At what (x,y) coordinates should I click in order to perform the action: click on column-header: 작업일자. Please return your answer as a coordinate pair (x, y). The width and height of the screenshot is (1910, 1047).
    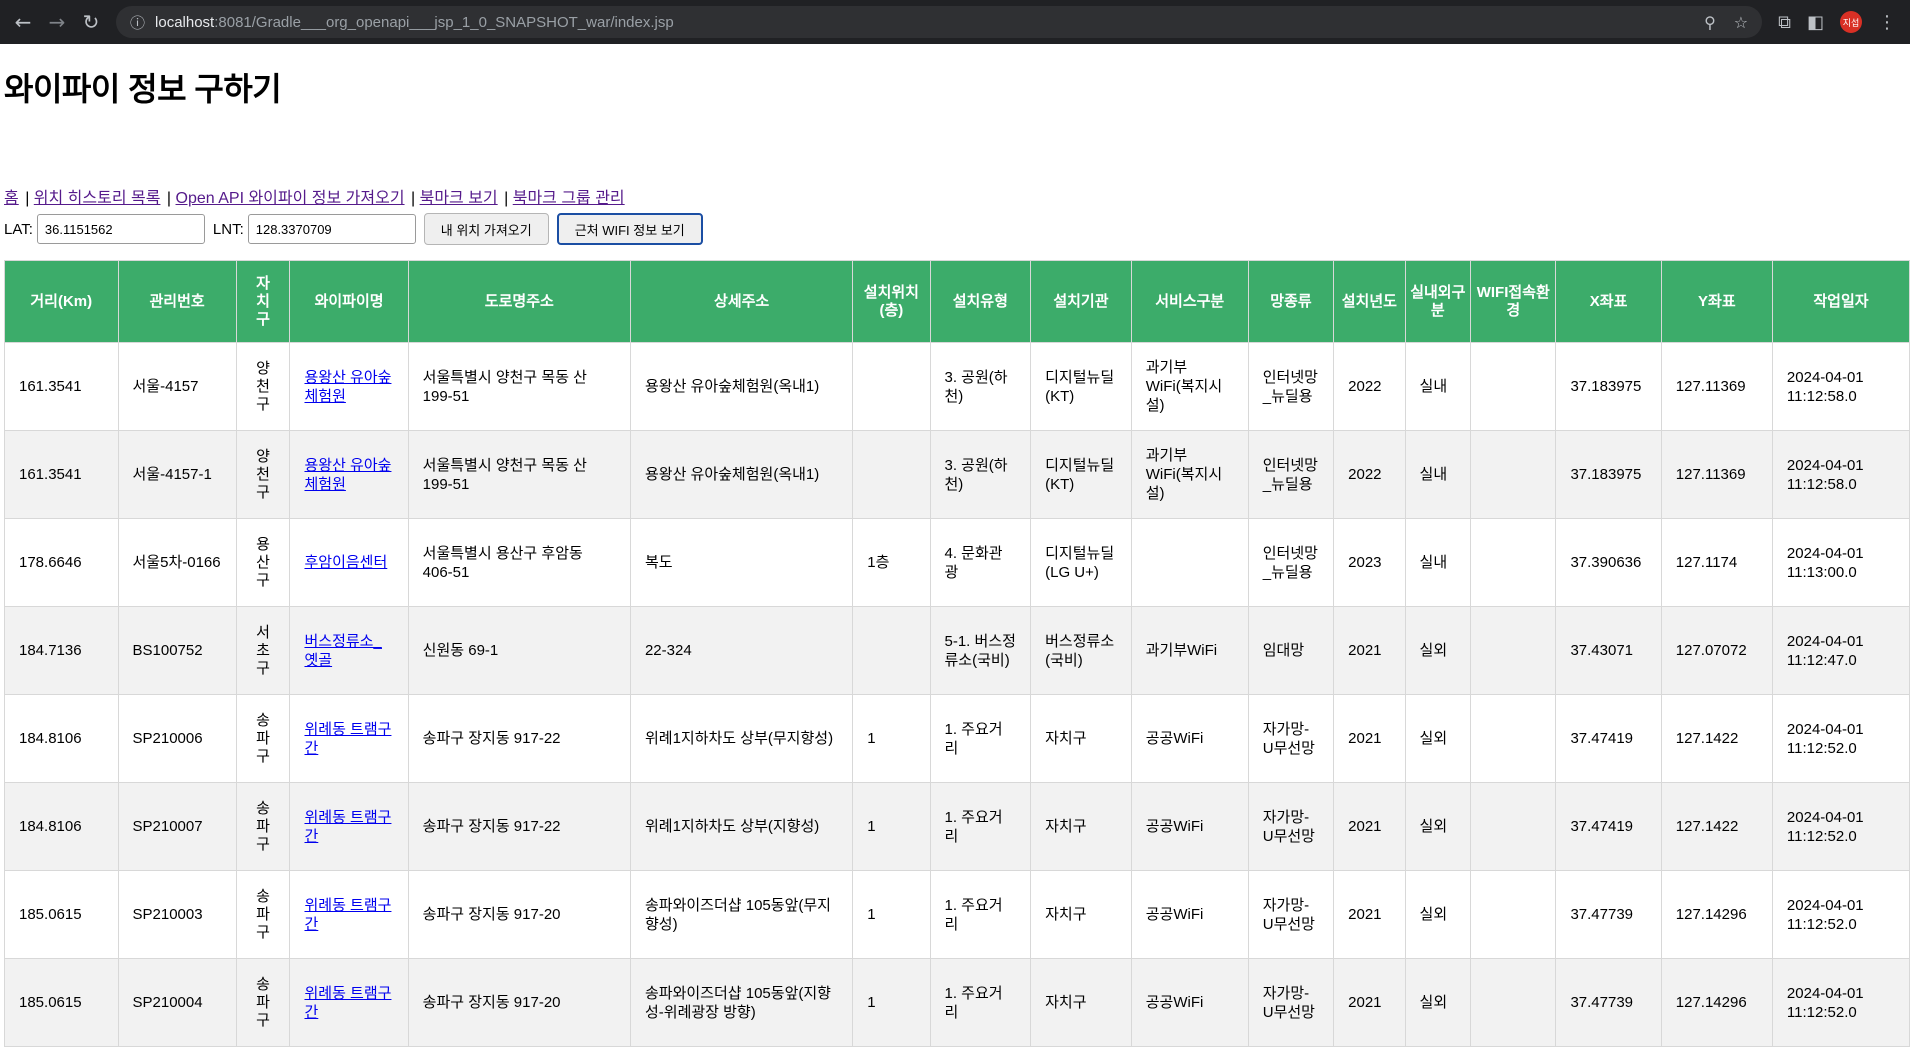
    Looking at the image, I should click on (1840, 301).